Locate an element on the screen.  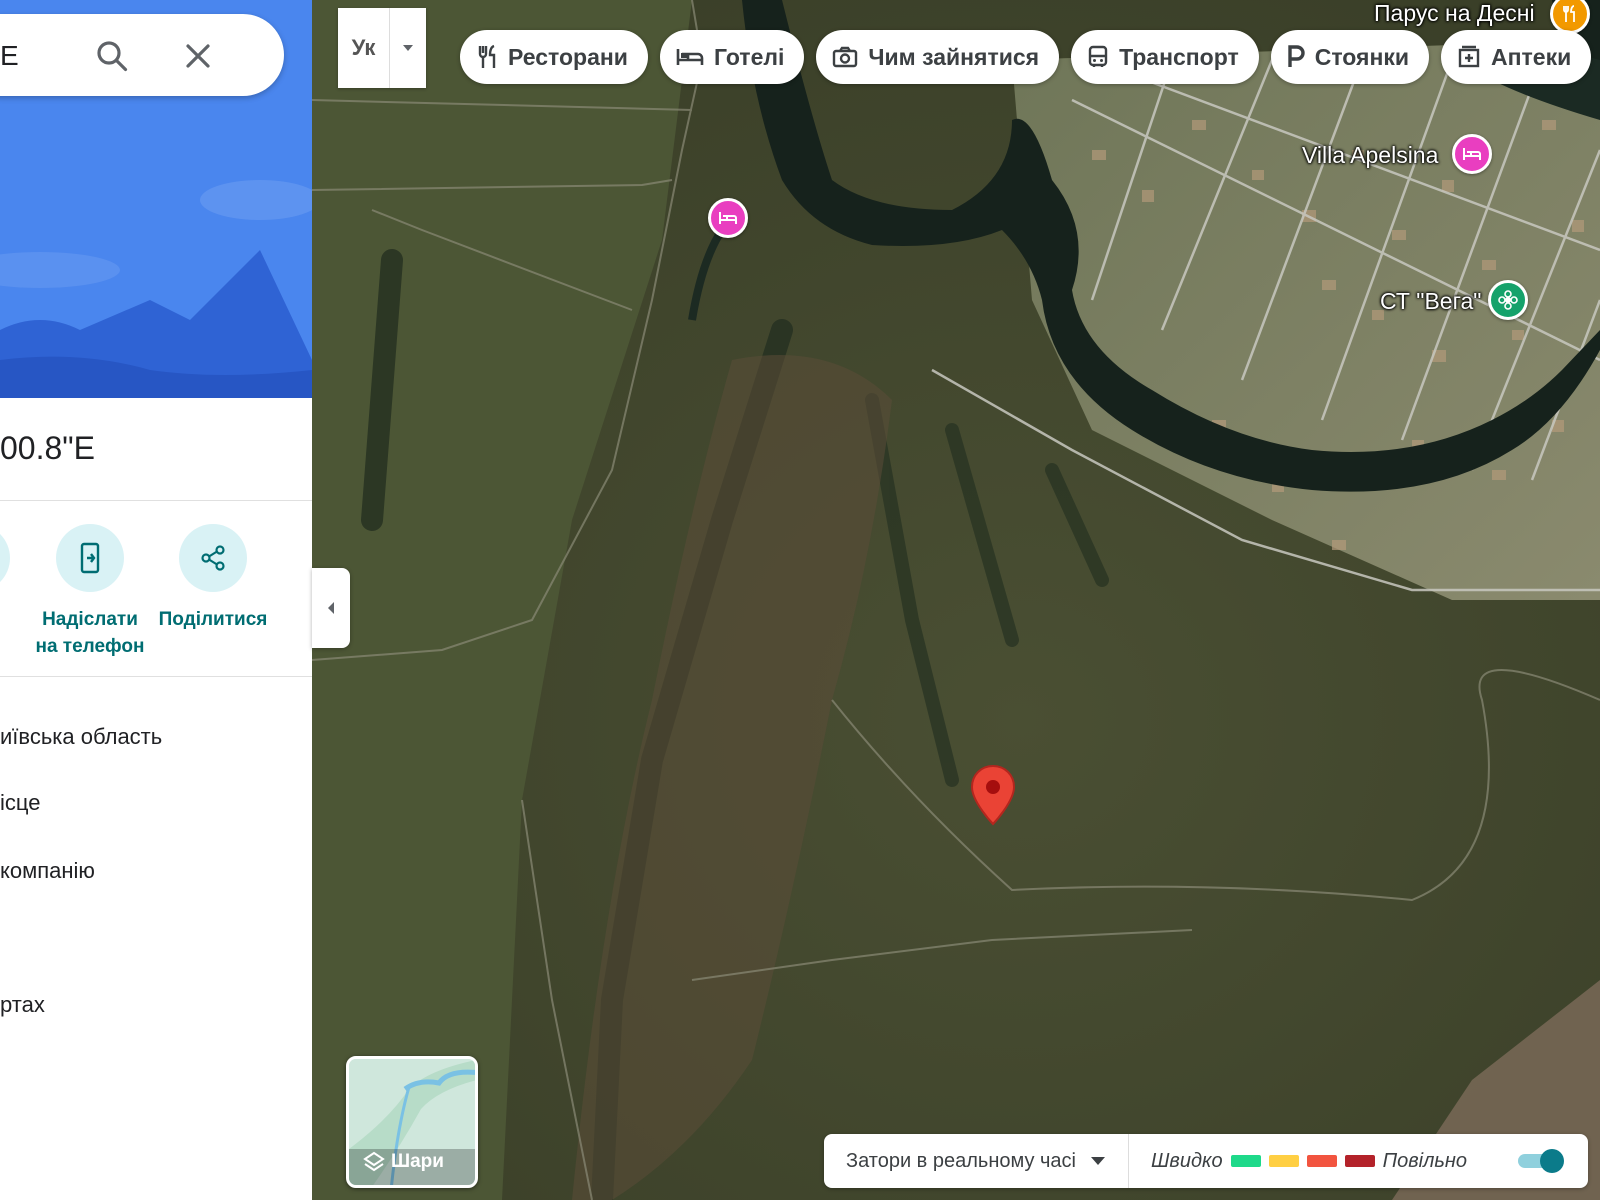
chip-label: Чим зайнятися is located at coordinates (954, 56).